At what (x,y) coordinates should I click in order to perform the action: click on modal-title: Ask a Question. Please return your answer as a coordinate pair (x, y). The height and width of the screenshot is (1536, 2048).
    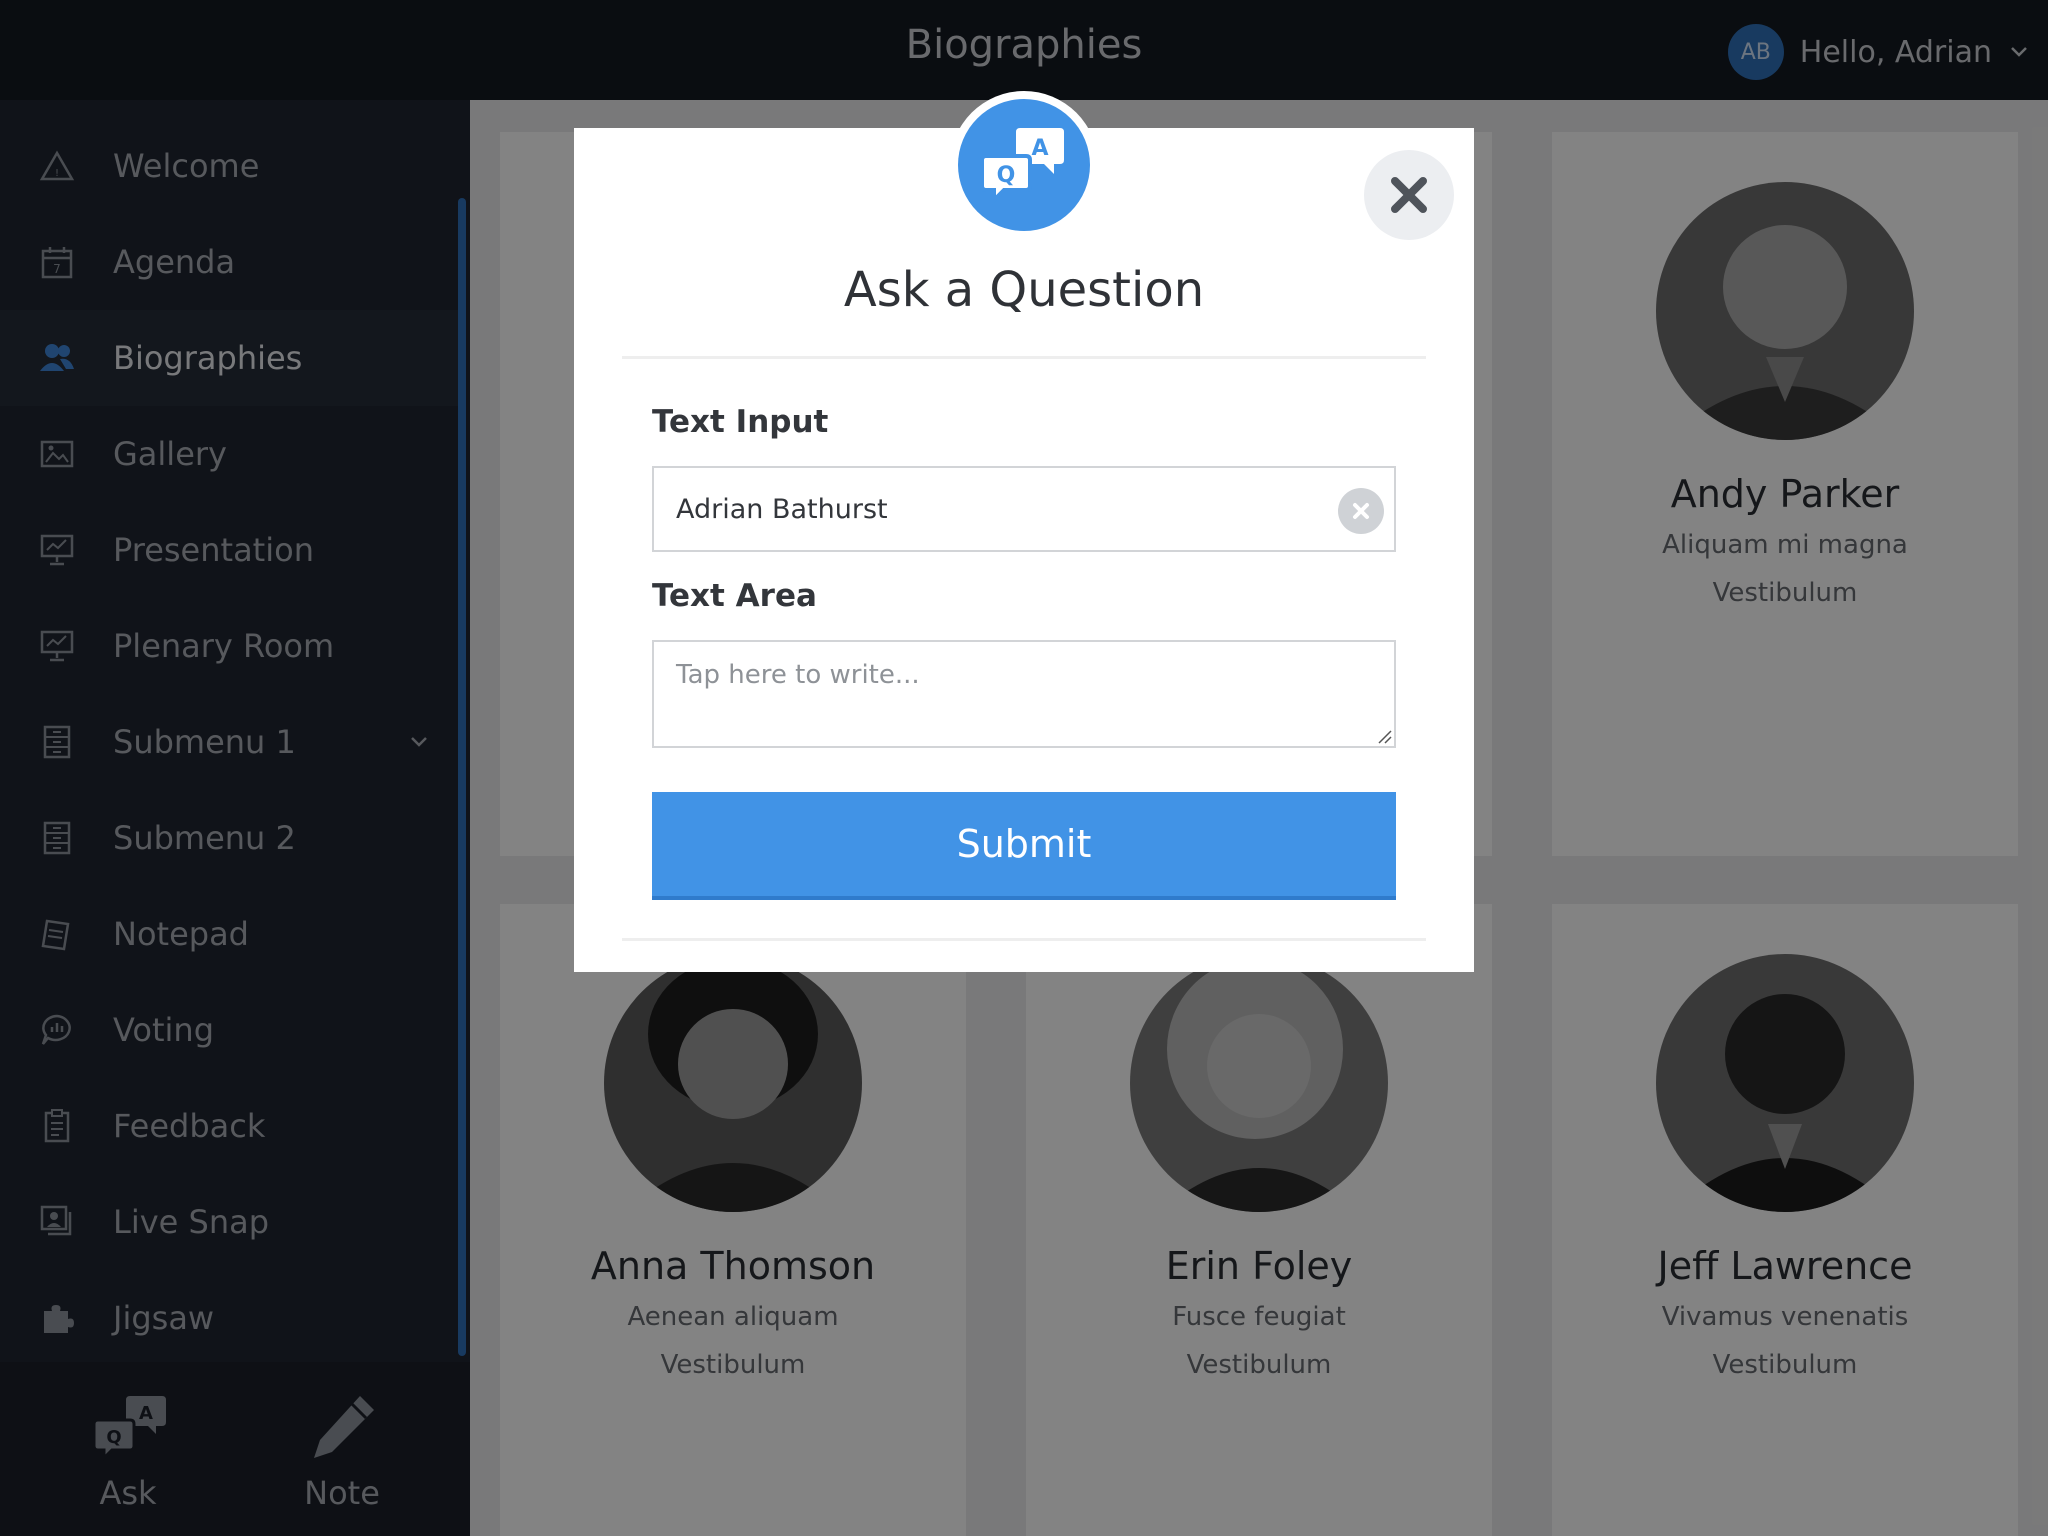
    Looking at the image, I should click on (1024, 290).